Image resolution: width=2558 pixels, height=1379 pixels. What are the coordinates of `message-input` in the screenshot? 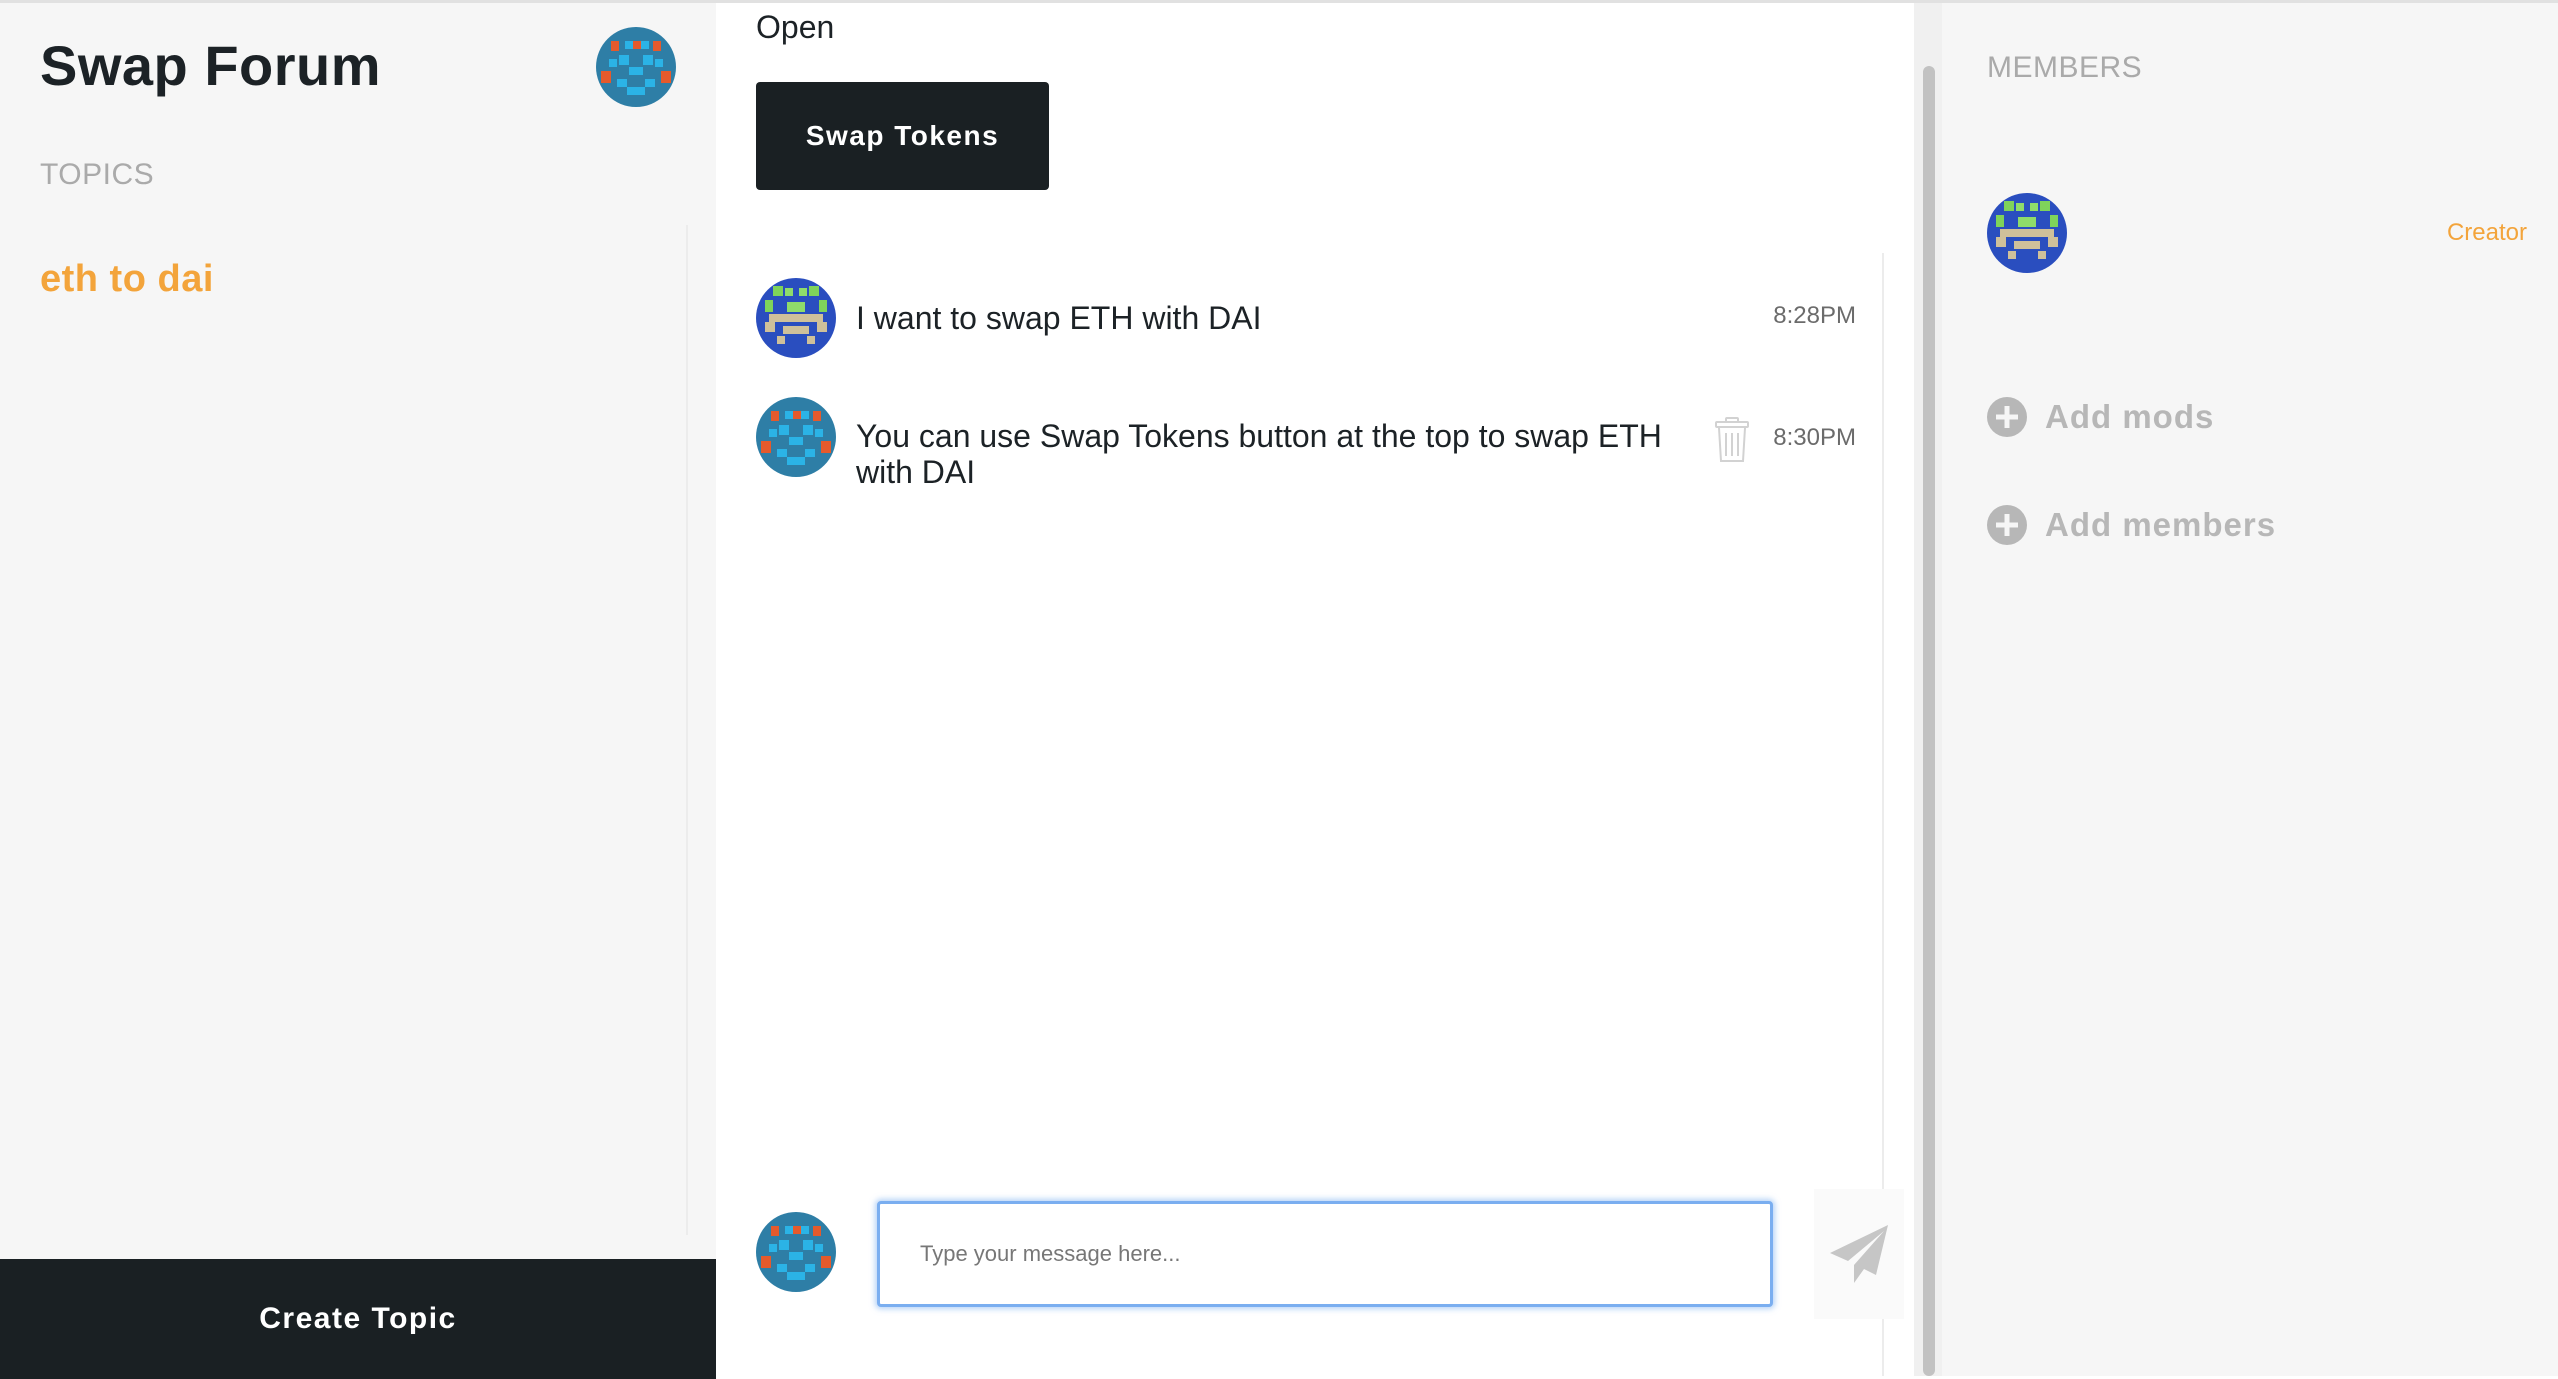 It's located at (1325, 1254).